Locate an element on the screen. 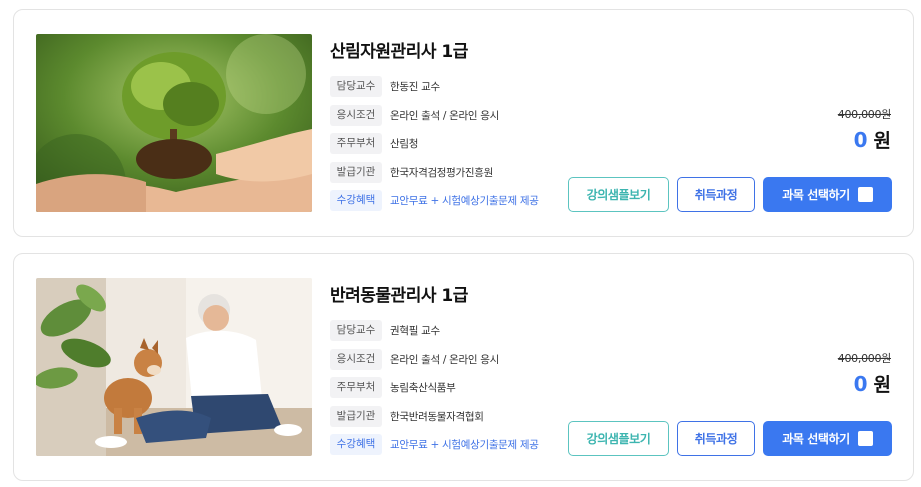 The width and height of the screenshot is (921, 487). course-title: 산림자원관리사 1급 is located at coordinates (399, 52).